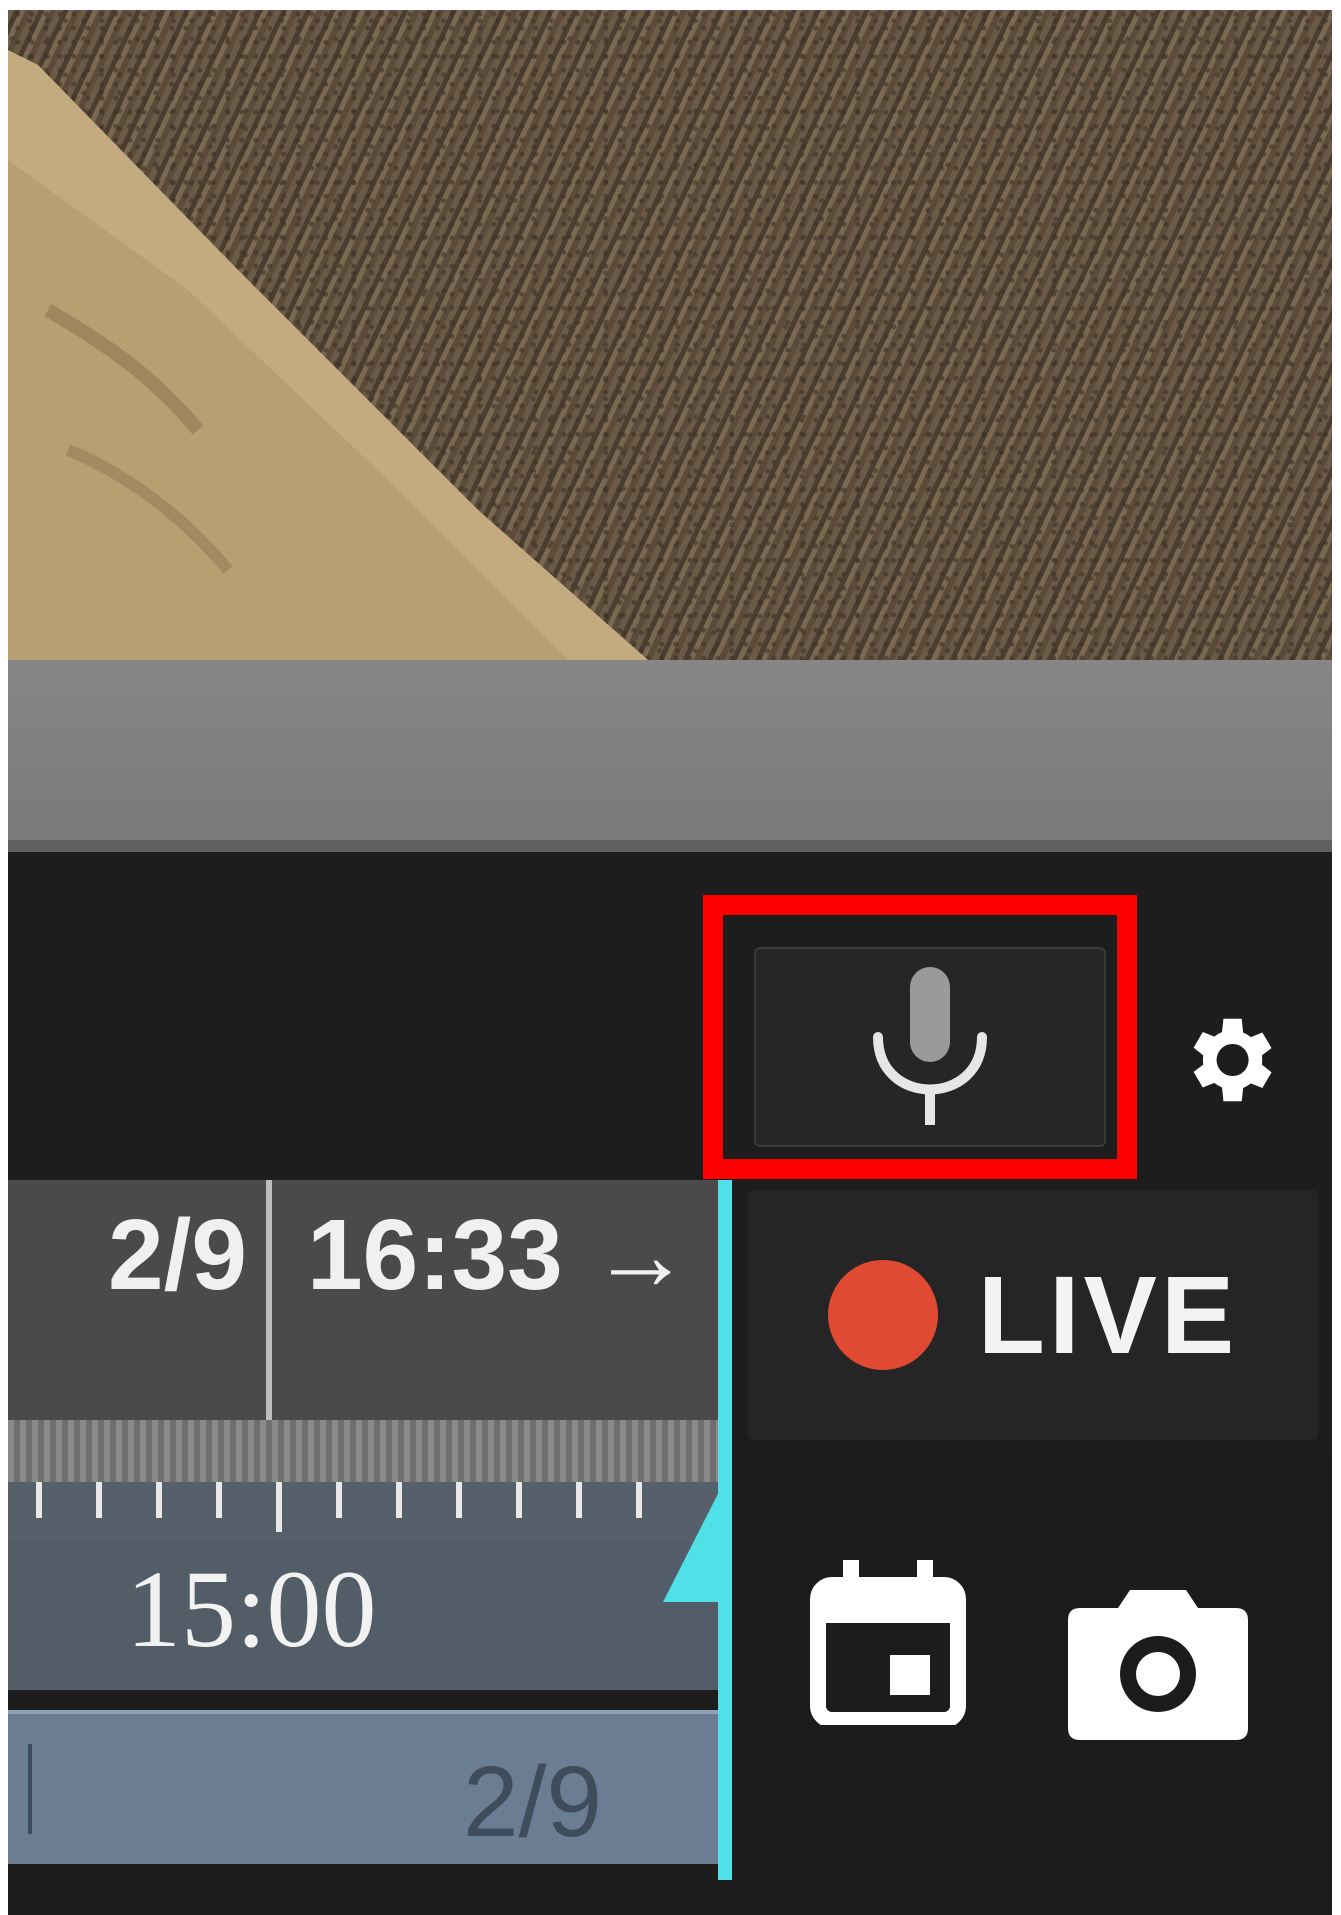 This screenshot has height=1915, width=1341. I want to click on current-time-readout: 2/9 16:33 →, so click(399, 1255).